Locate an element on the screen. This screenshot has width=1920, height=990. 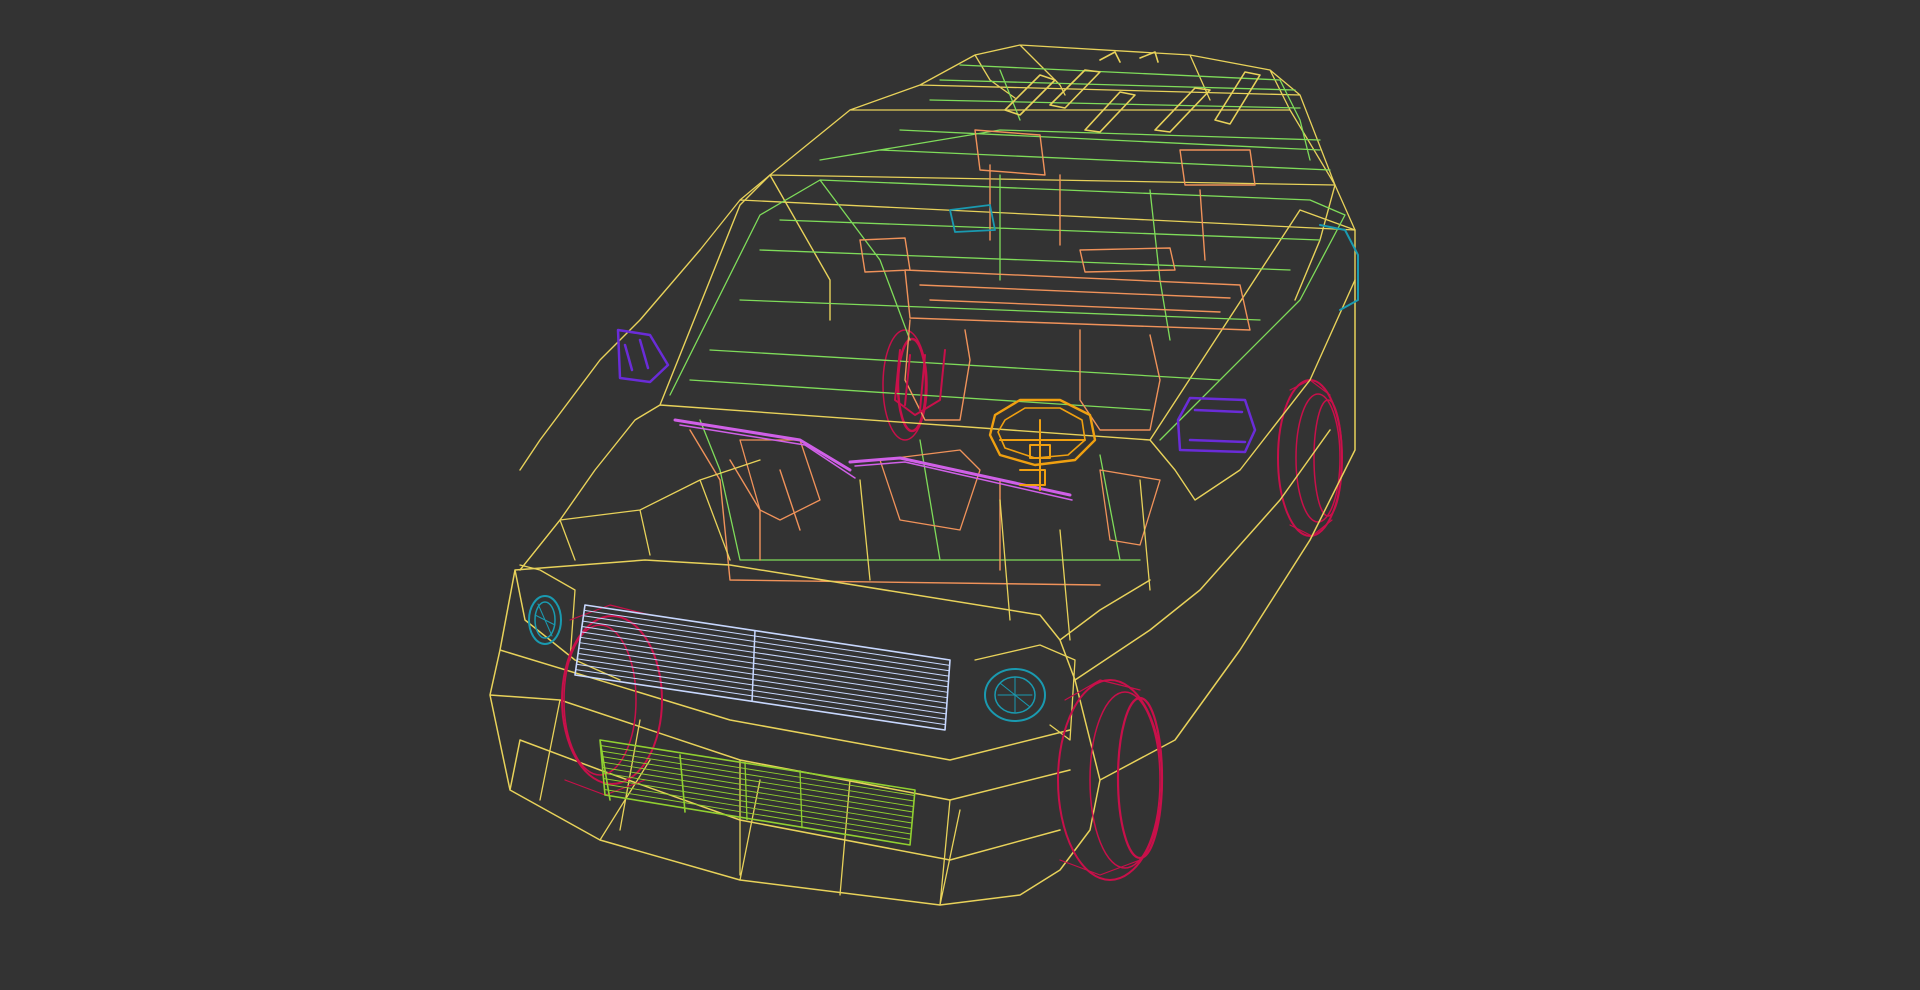
seat-accent is located at coordinates (920, 382).